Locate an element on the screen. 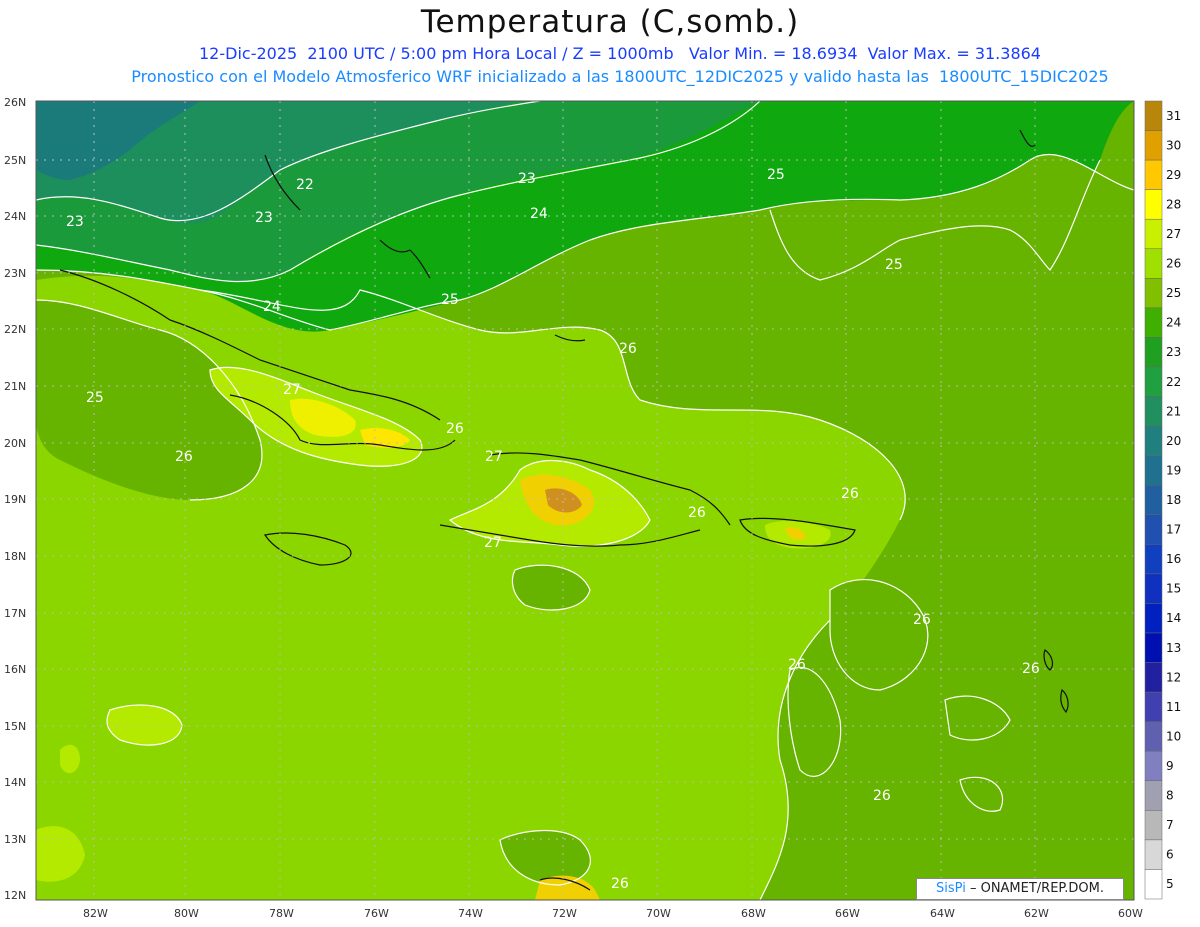 This screenshot has height=927, width=1200. lat-label: 21N is located at coordinates (15, 386).